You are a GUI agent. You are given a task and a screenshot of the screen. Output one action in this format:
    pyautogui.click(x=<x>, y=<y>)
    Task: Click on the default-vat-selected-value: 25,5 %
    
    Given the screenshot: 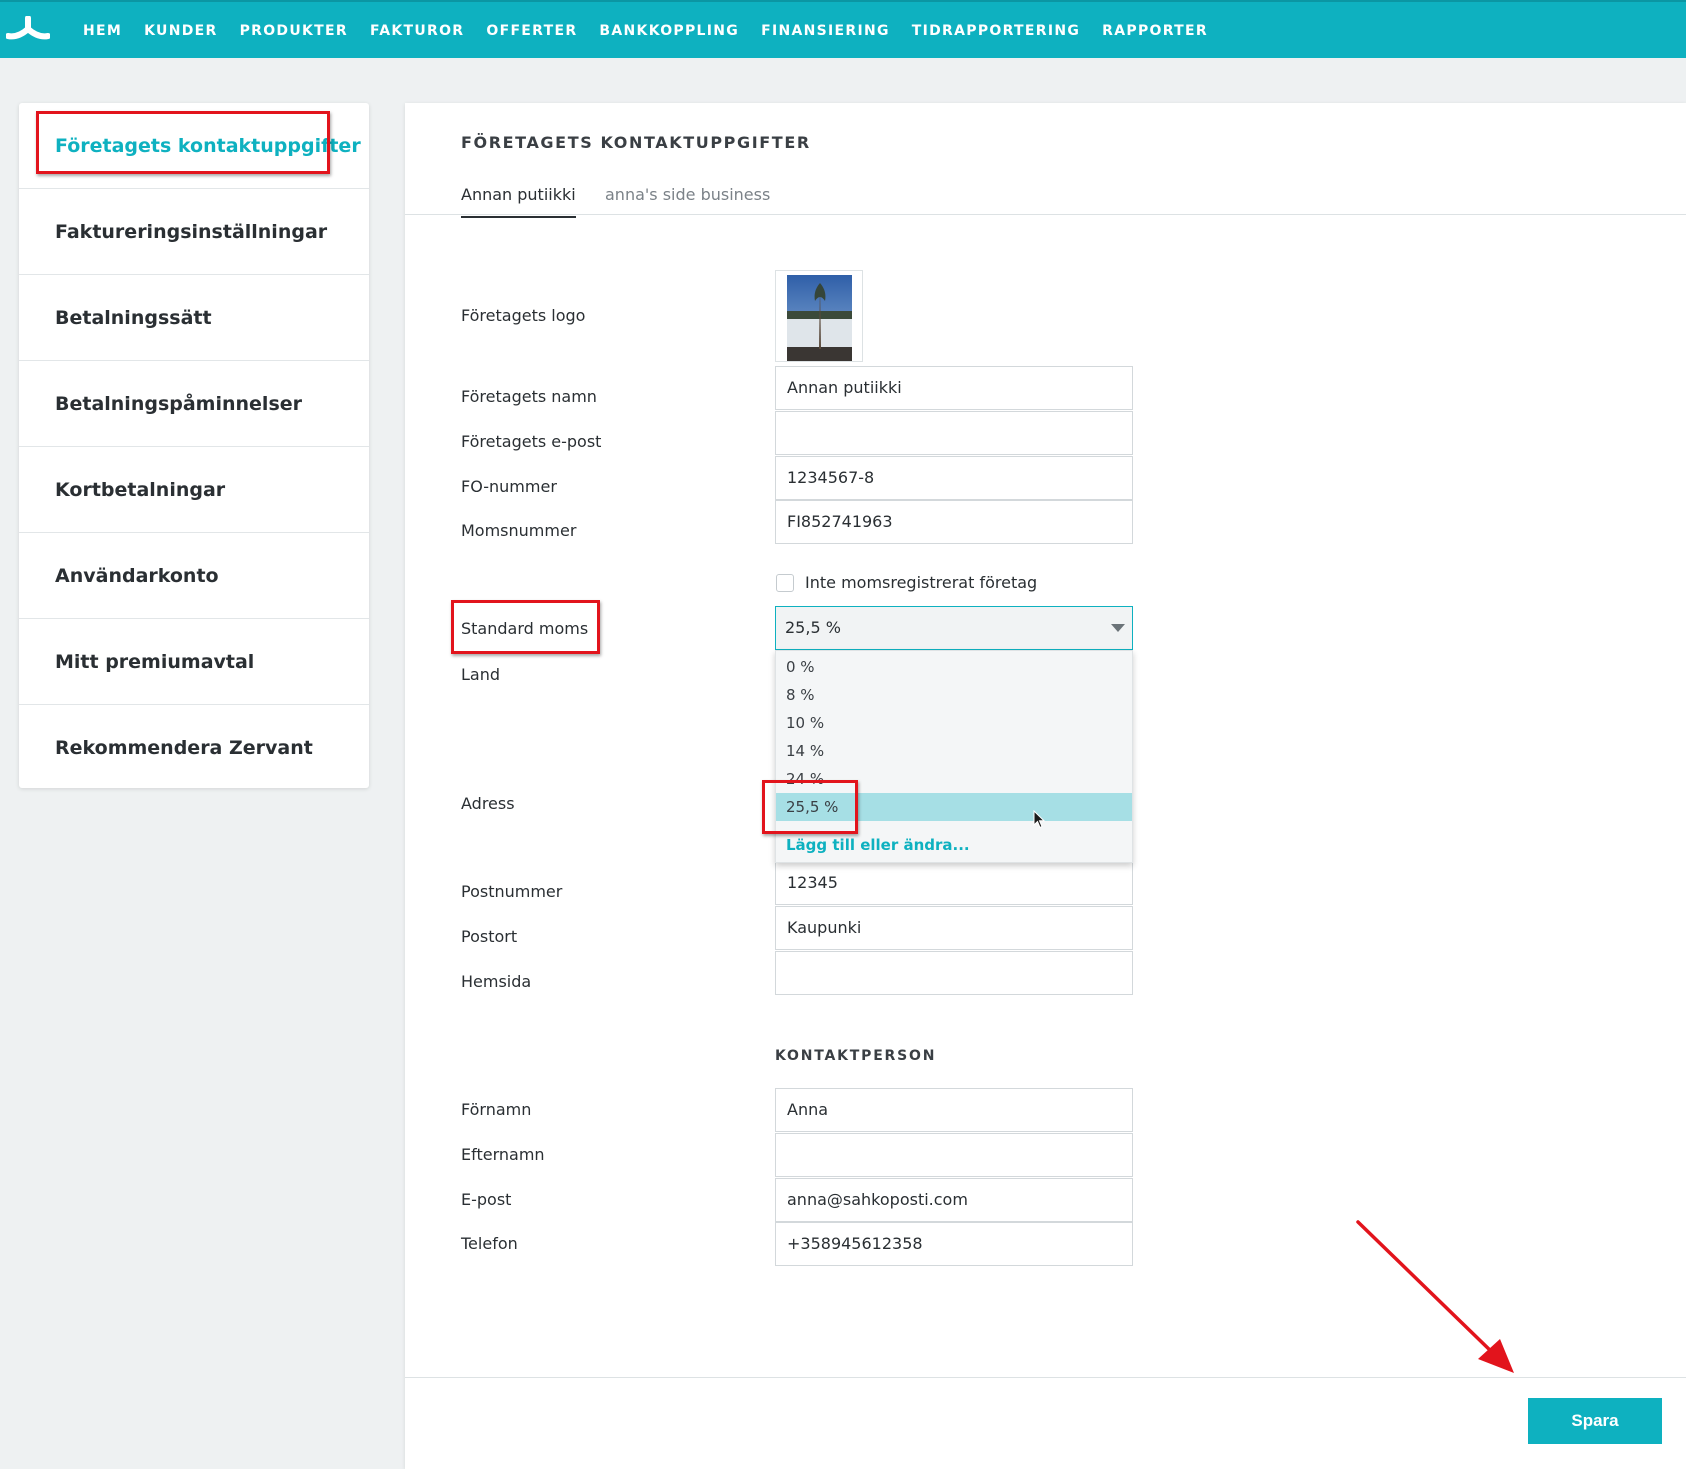 What is the action you would take?
    pyautogui.click(x=813, y=627)
    